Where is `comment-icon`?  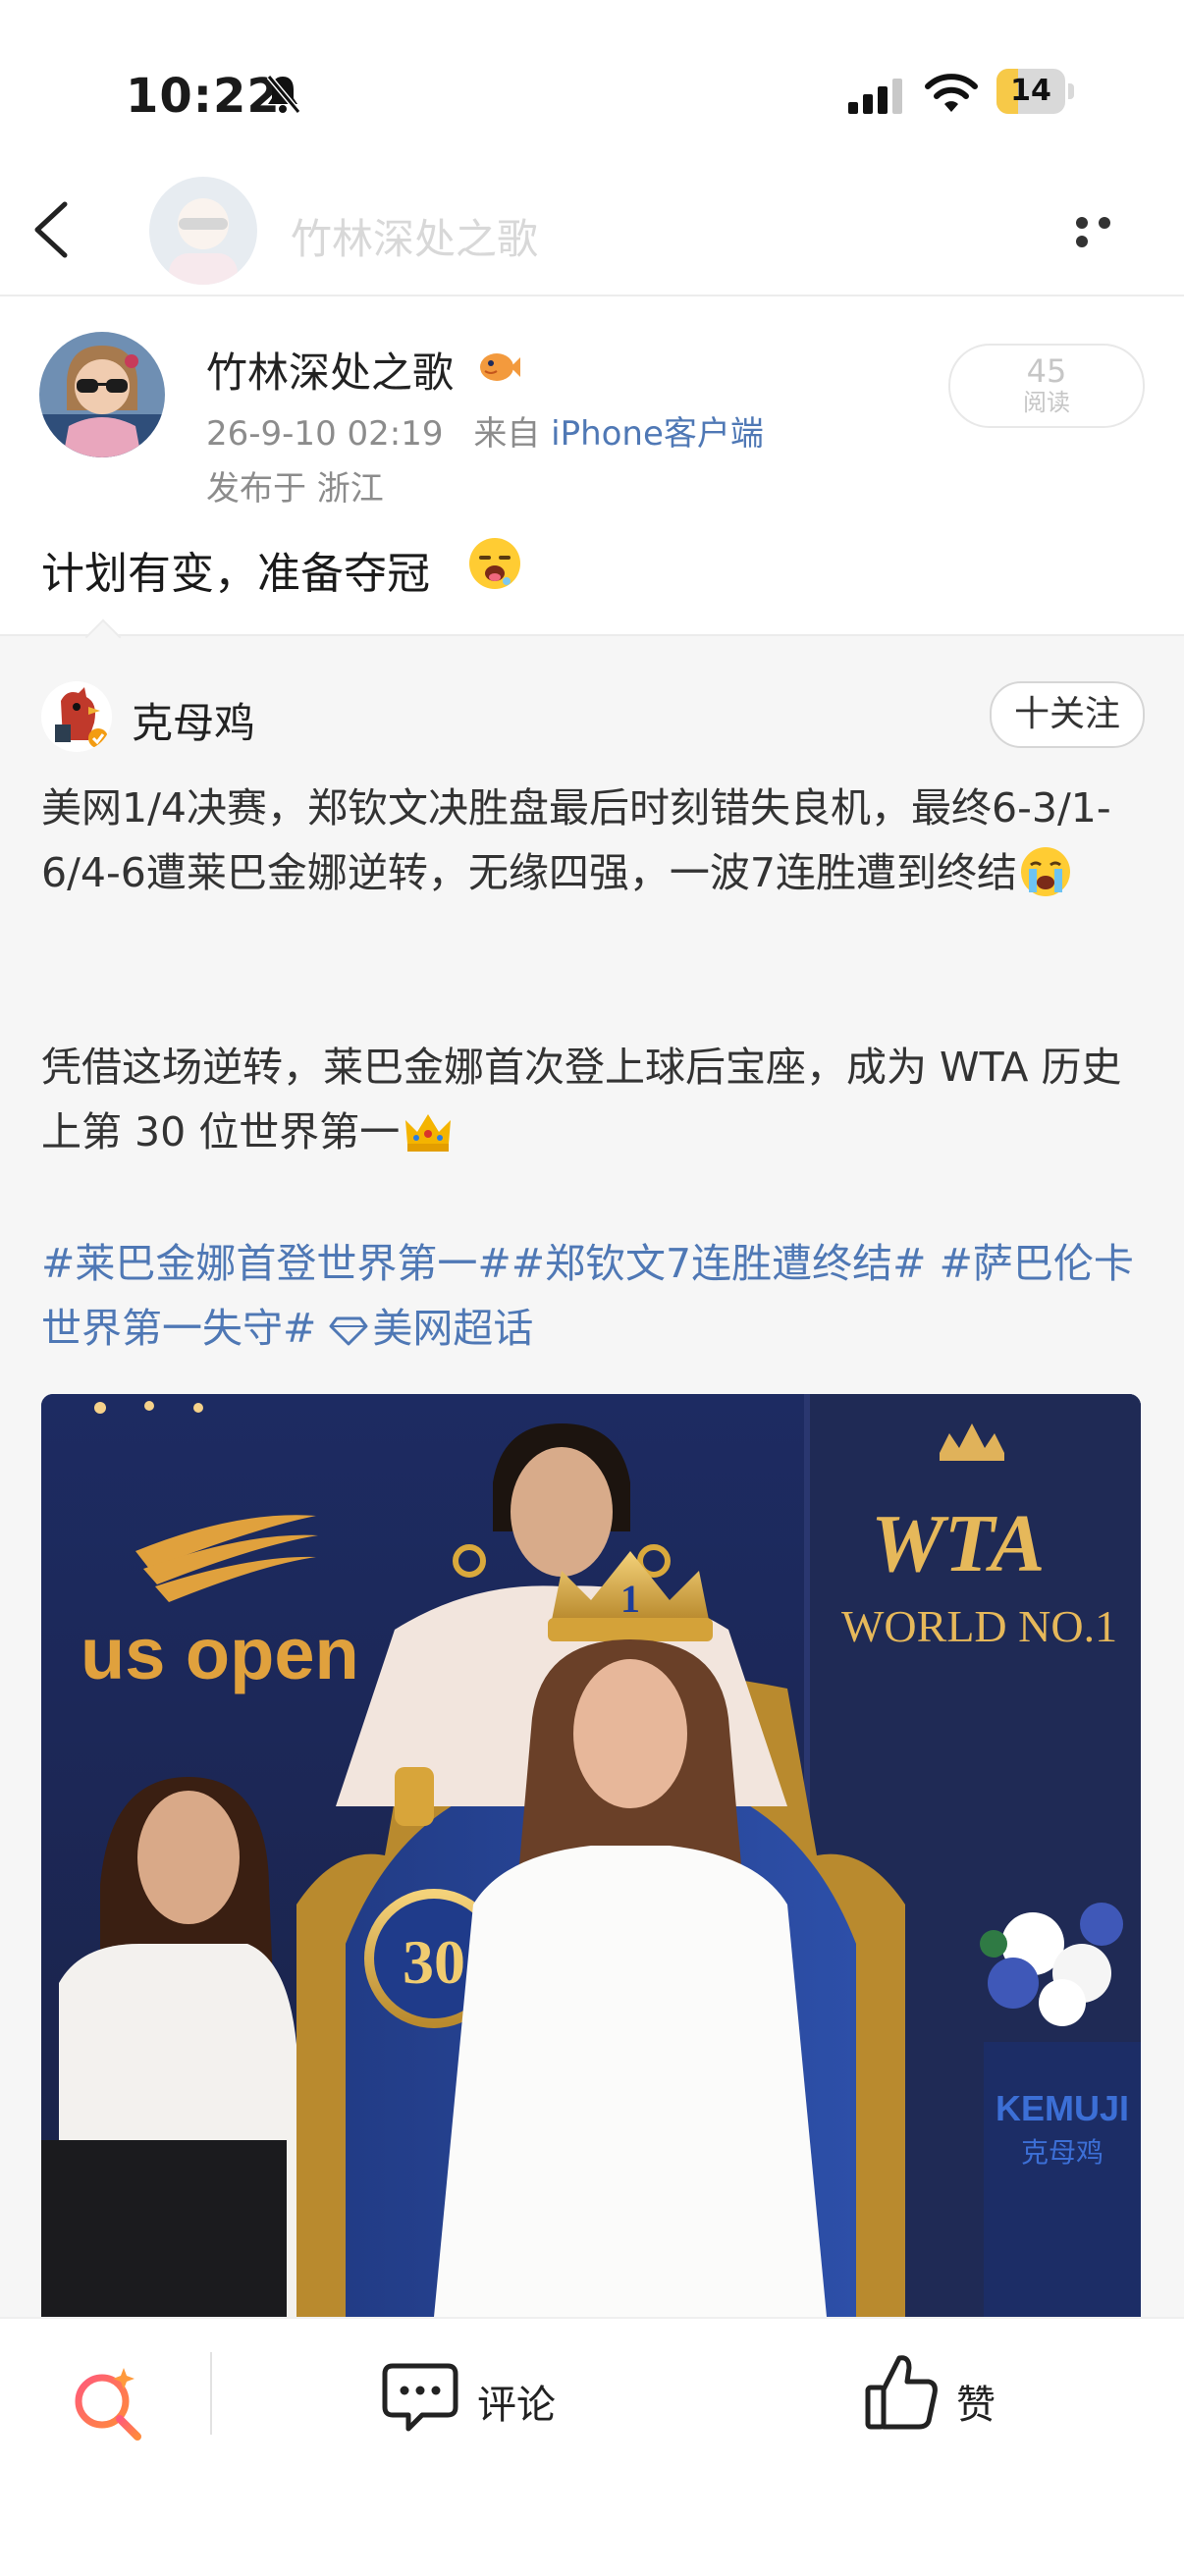 comment-icon is located at coordinates (420, 2397).